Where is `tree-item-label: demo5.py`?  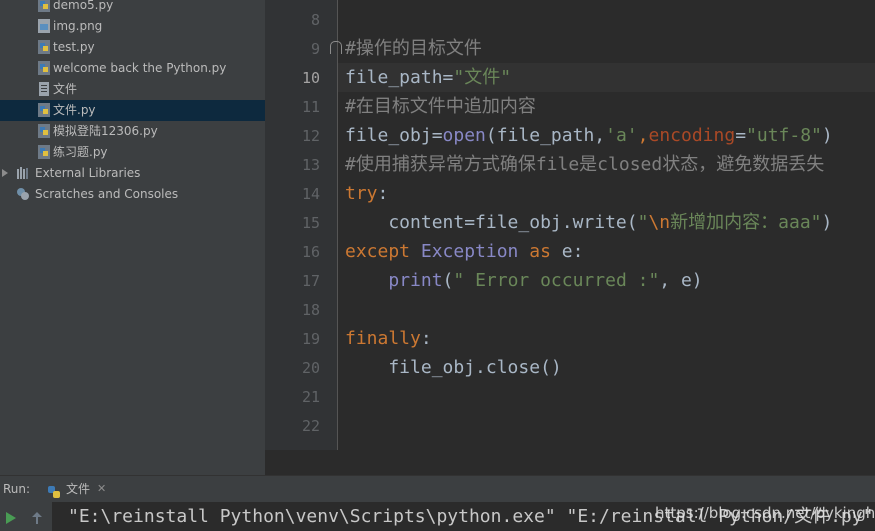
tree-item-label: demo5.py is located at coordinates (83, 6).